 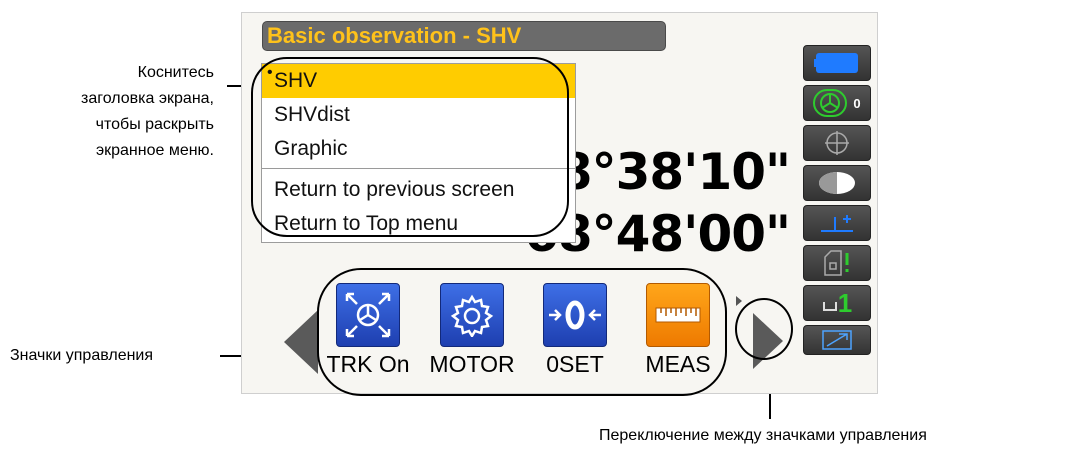 I want to click on tilt-sensor-icon, so click(x=836, y=263).